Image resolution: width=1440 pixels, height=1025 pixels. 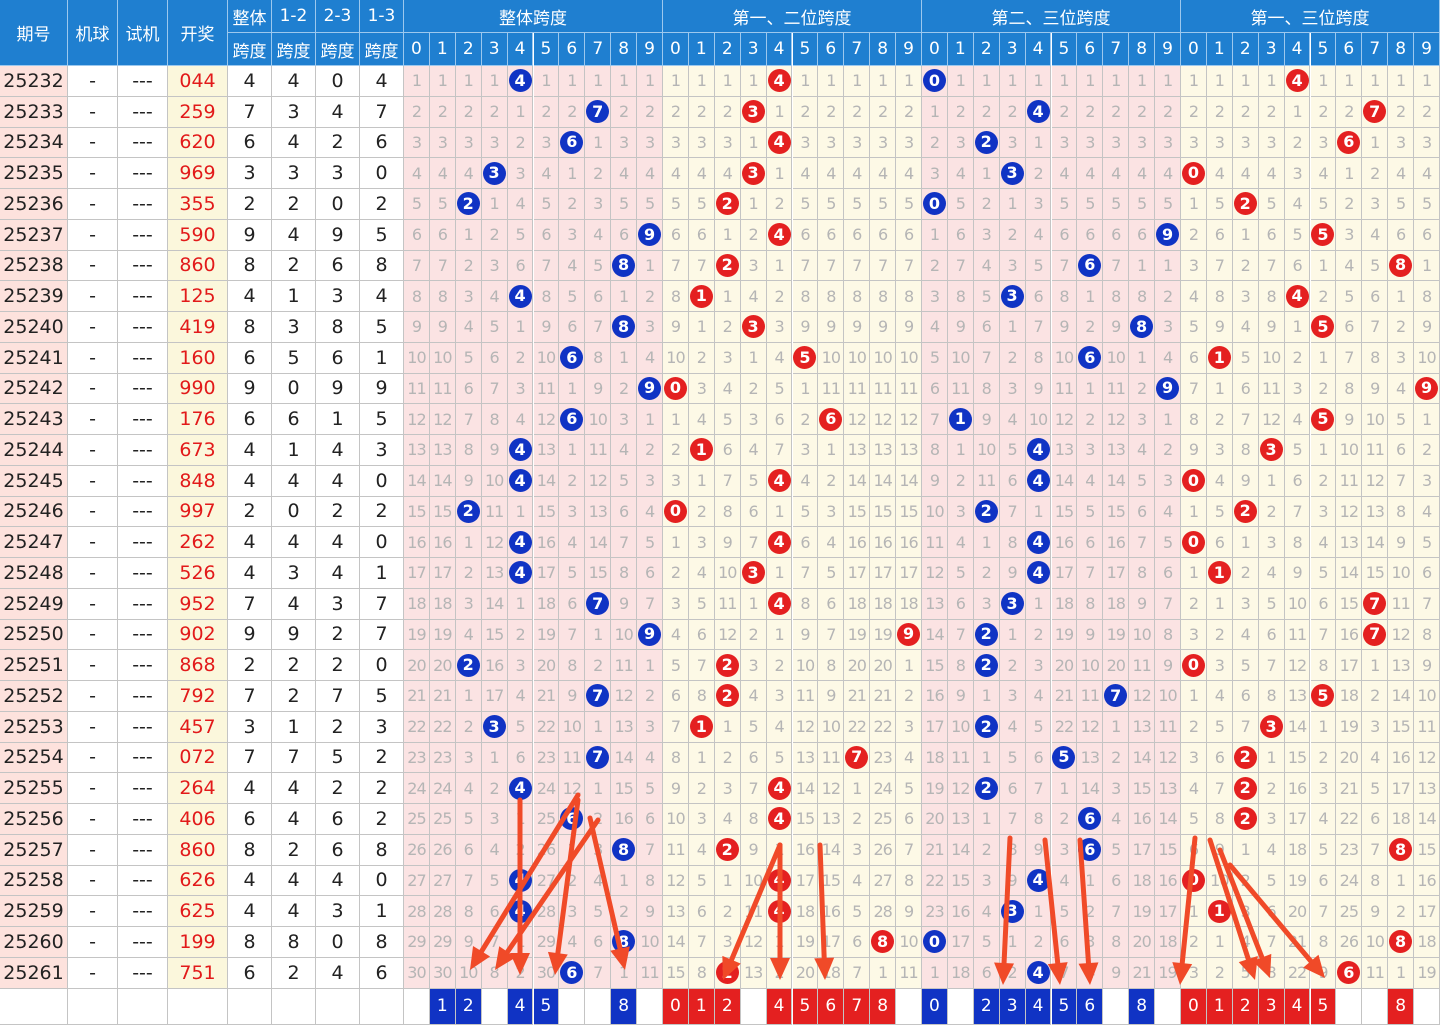 I want to click on span-ball-cell: 8, so click(x=1401, y=942).